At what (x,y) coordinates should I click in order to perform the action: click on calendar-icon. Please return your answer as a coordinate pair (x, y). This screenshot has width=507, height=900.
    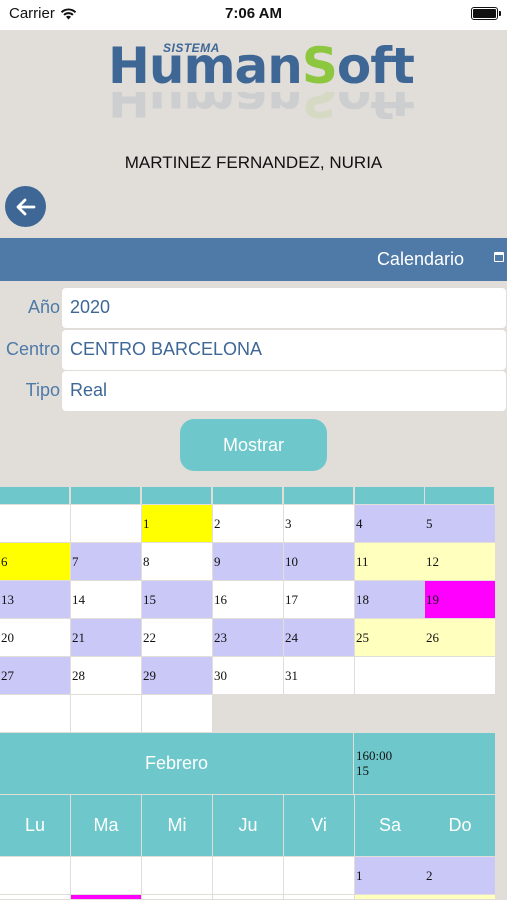
    Looking at the image, I should click on (499, 257).